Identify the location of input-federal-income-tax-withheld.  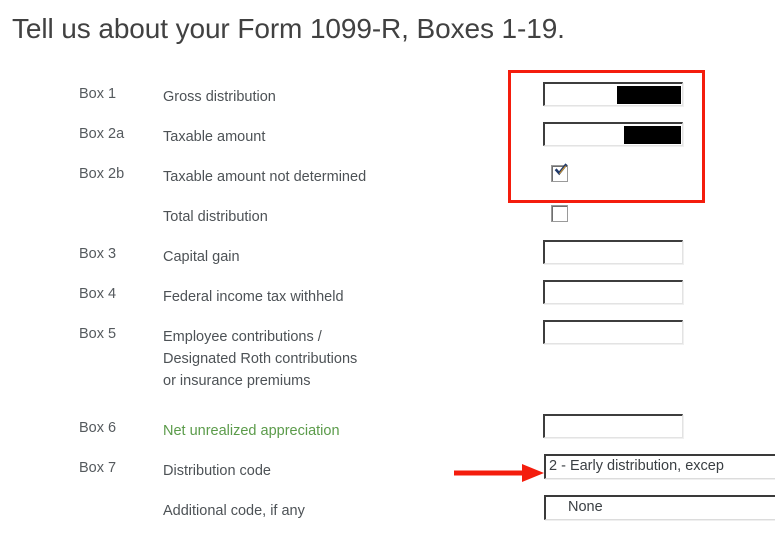
(613, 292).